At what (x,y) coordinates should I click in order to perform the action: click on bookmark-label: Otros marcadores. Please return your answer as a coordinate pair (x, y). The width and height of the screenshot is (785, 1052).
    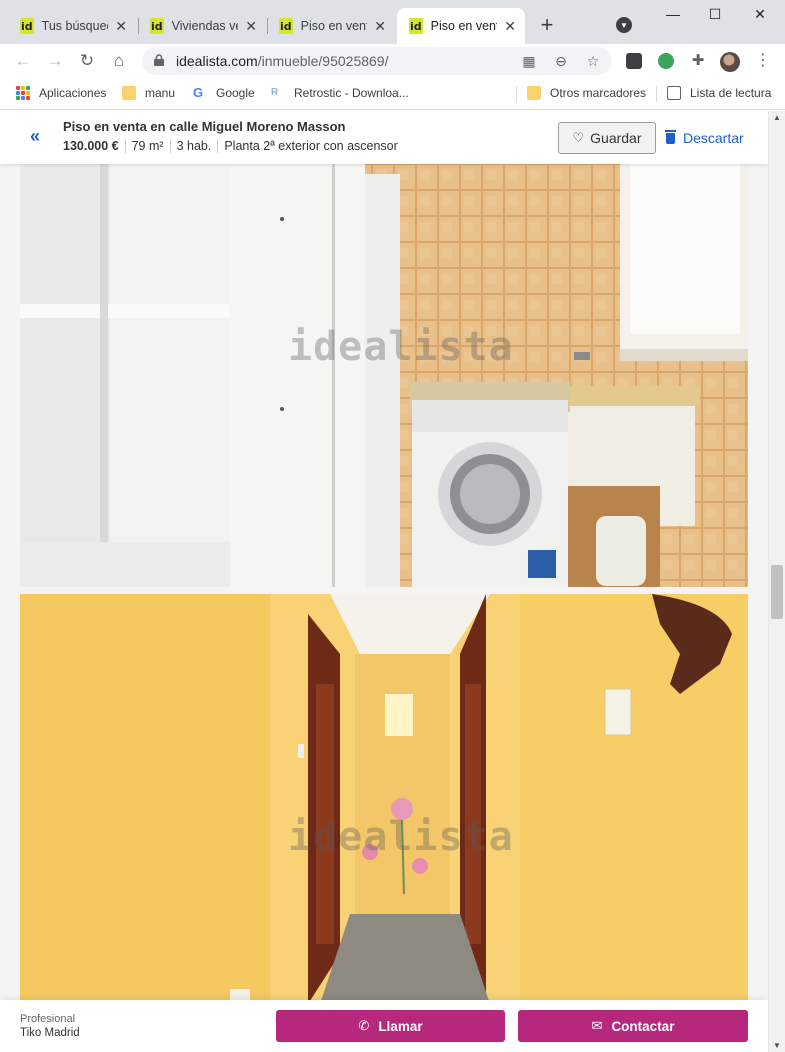
    Looking at the image, I should click on (598, 93).